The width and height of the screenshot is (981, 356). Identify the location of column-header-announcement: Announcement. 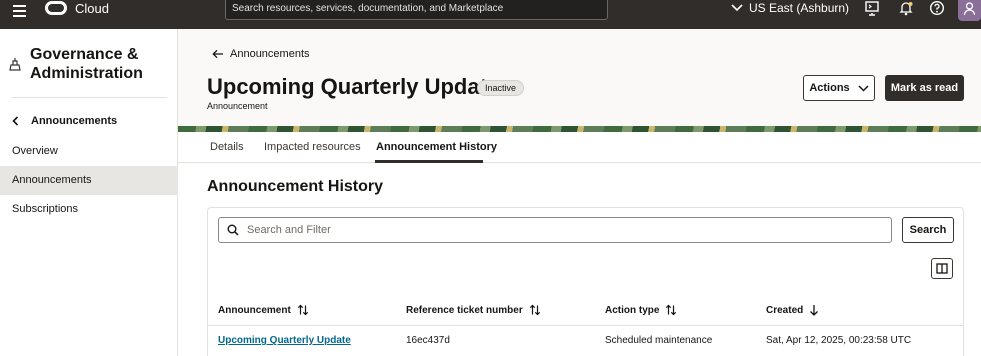
(263, 310).